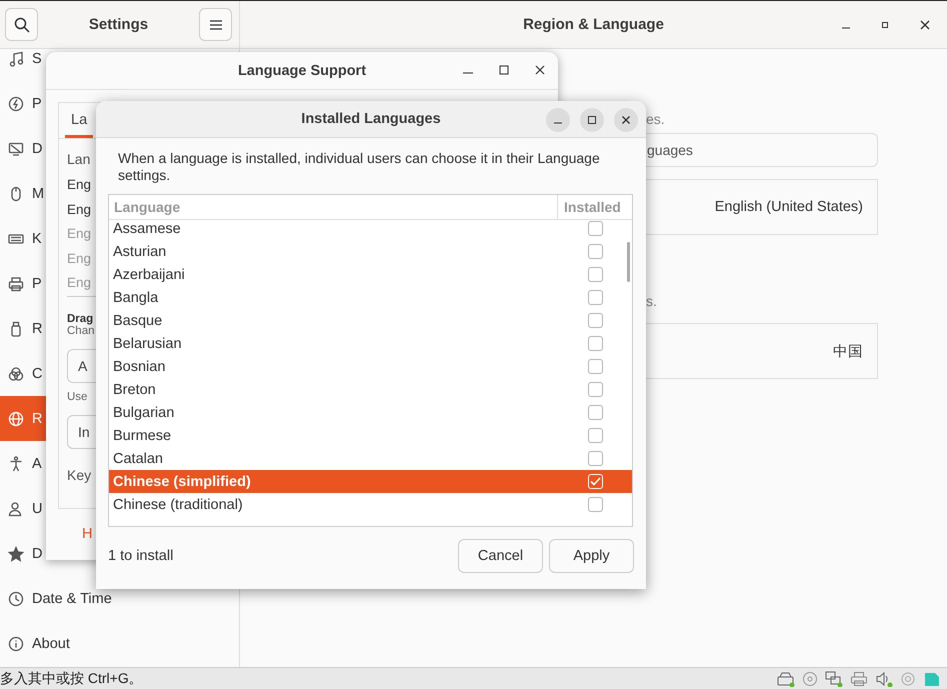  Describe the element at coordinates (141, 556) in the screenshot. I see `status-text: 1 to install` at that location.